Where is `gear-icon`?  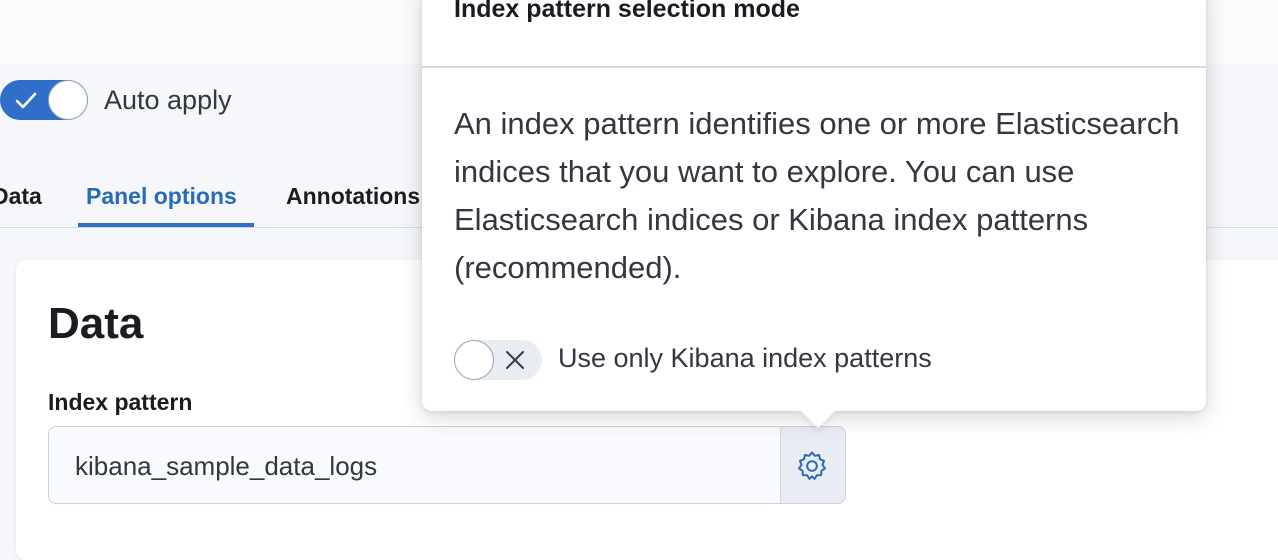
gear-icon is located at coordinates (812, 465).